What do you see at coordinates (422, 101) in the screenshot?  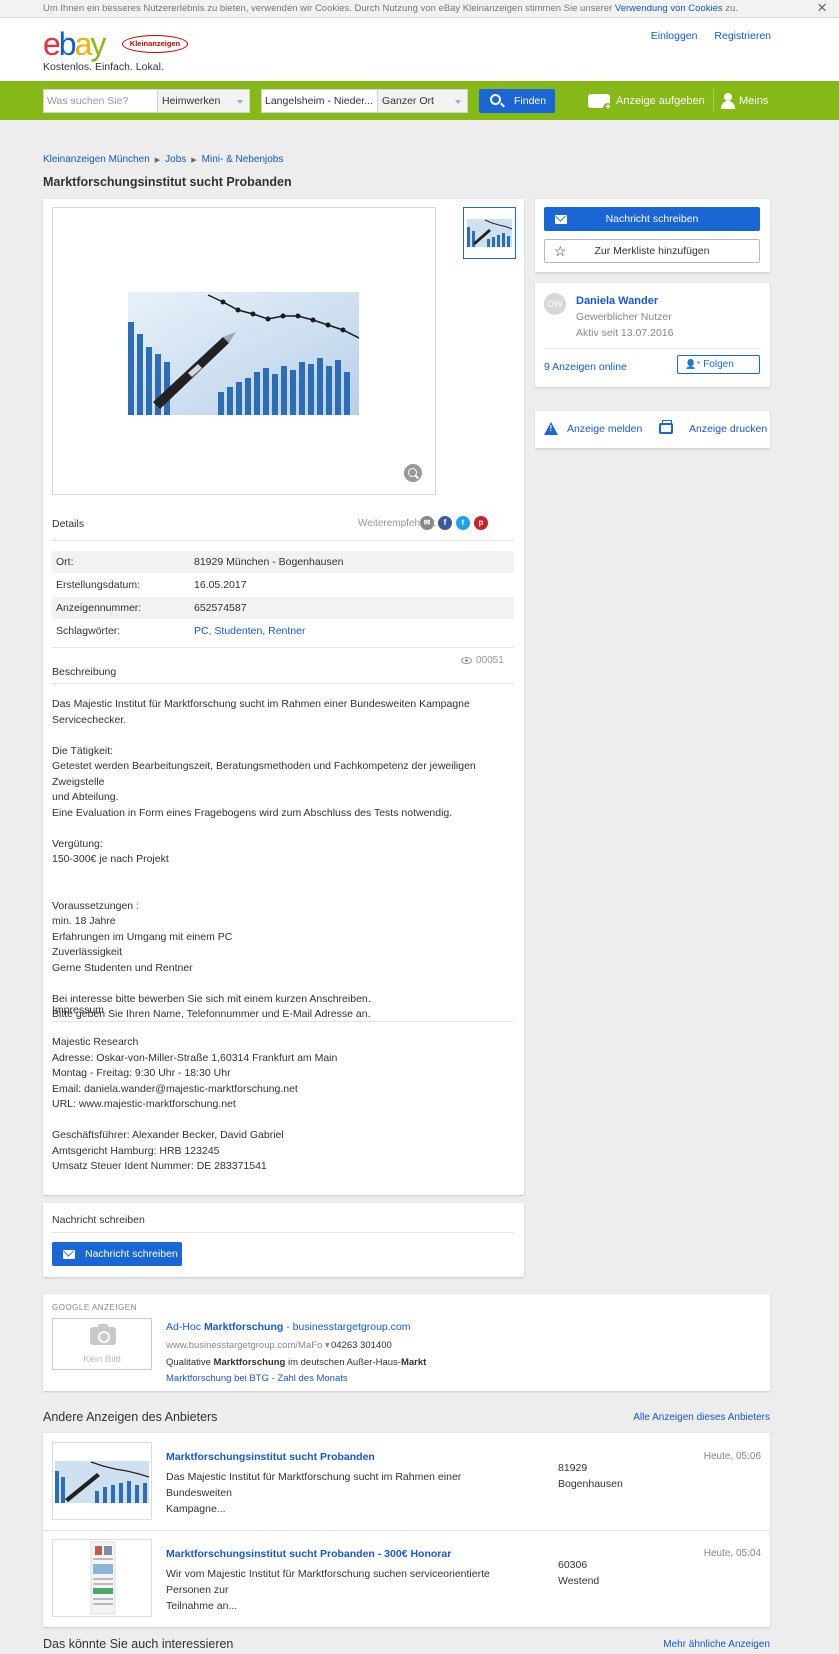 I see `radius-select: Ganzer Ort` at bounding box center [422, 101].